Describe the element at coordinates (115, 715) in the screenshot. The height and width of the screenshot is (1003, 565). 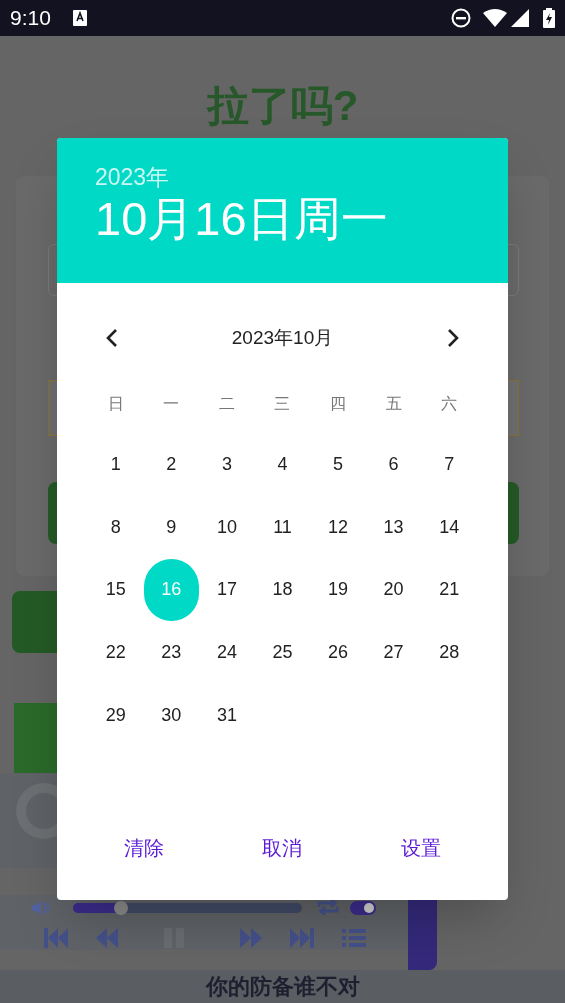
I see `day-cell: 29` at that location.